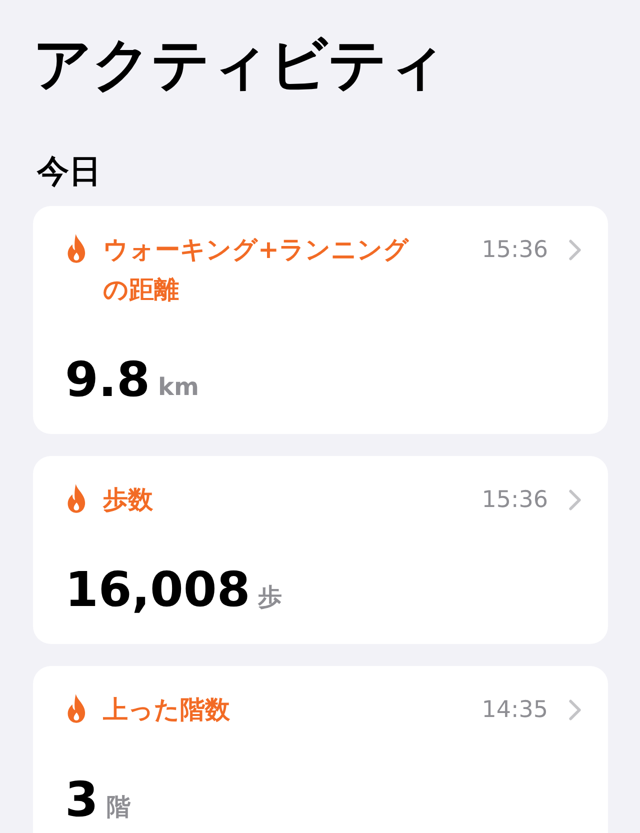 Image resolution: width=640 pixels, height=833 pixels. I want to click on unit-label: km, so click(178, 387).